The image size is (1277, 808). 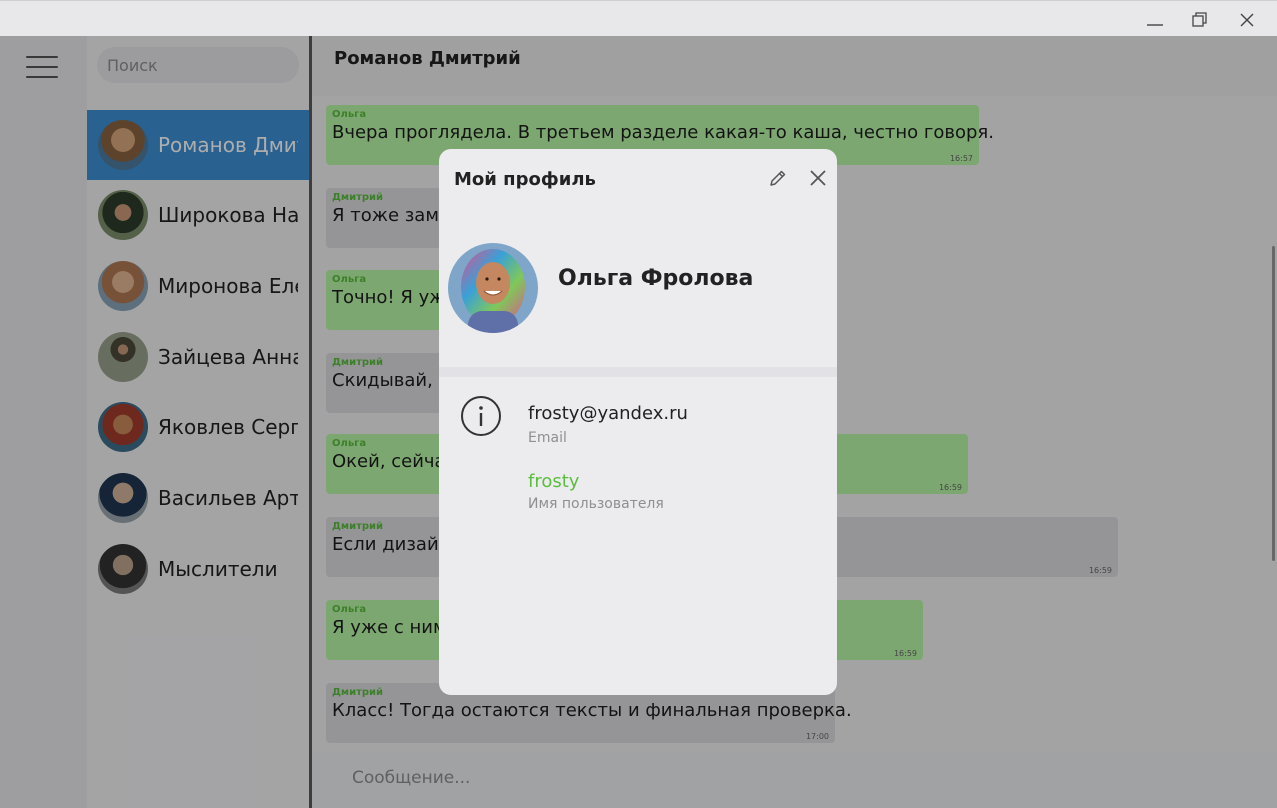 What do you see at coordinates (596, 504) in the screenshot?
I see `username-label: Имя пользователя` at bounding box center [596, 504].